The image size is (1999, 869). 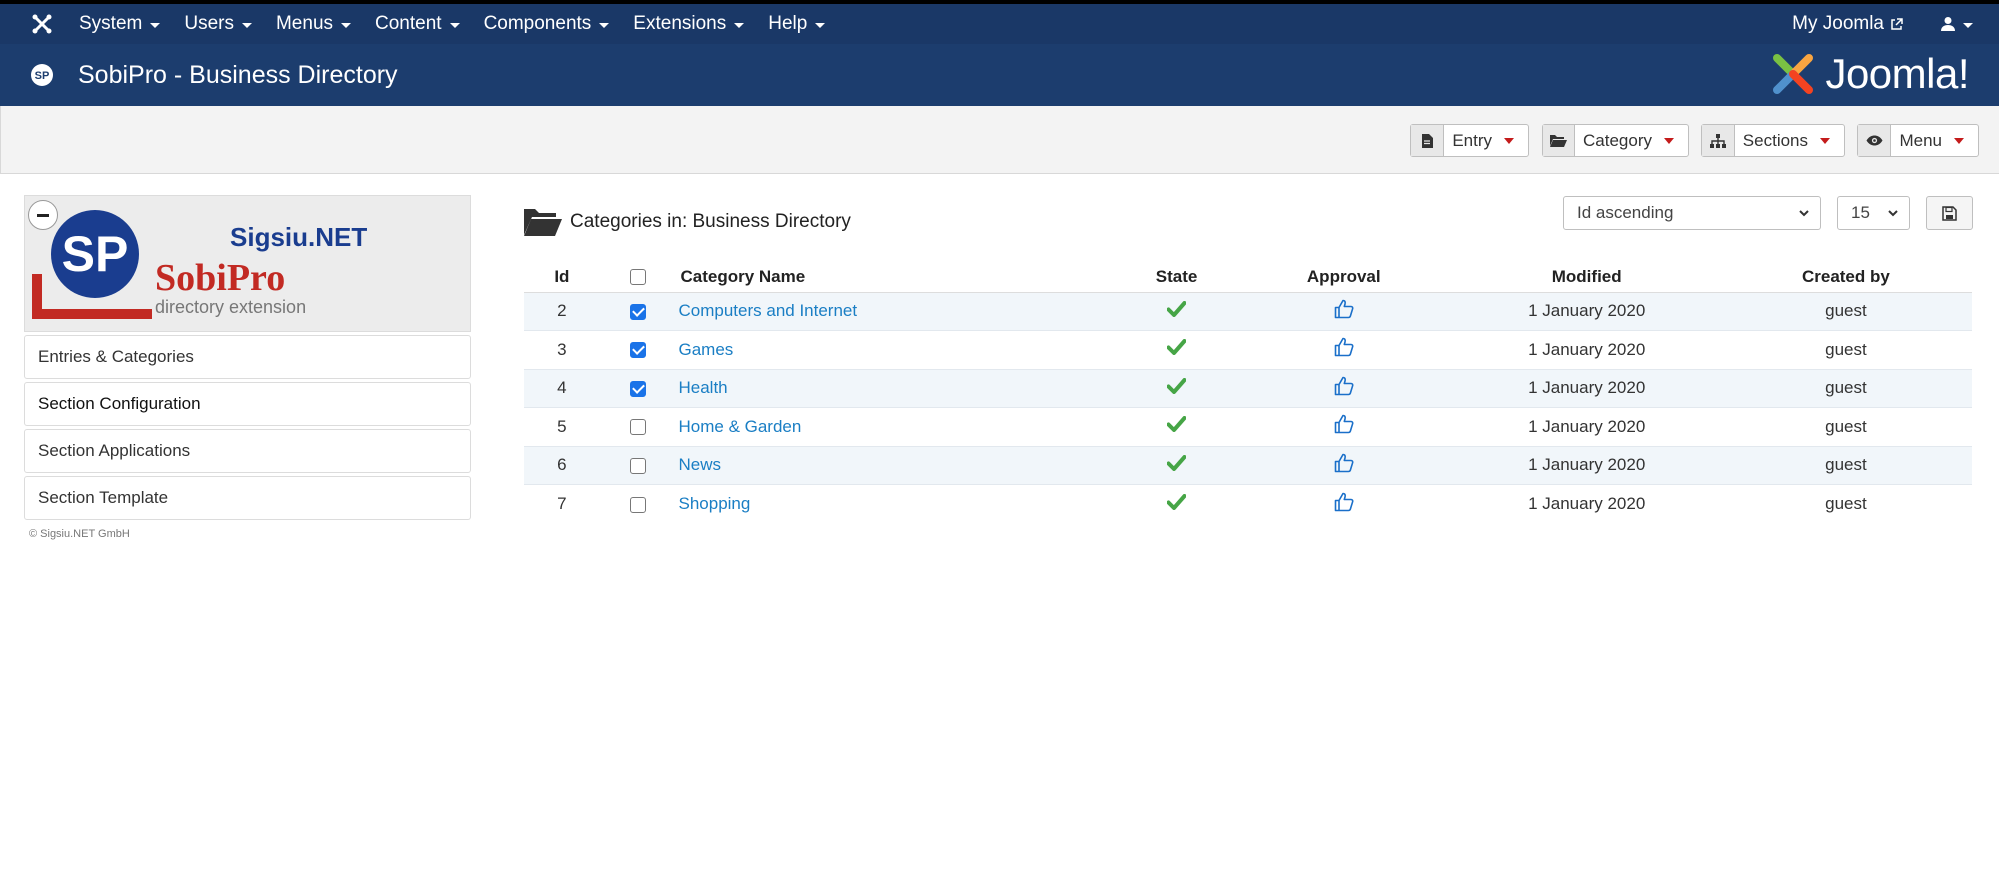 I want to click on file-icon, so click(x=1428, y=140).